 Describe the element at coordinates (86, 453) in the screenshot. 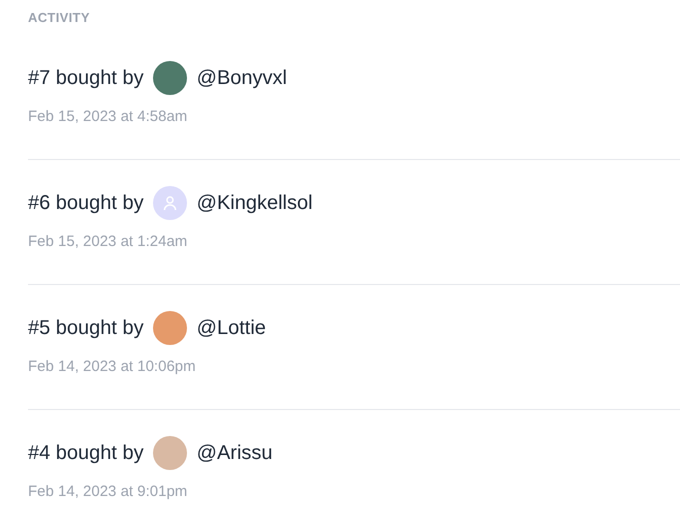

I see `activity-title: #4 bought by` at that location.